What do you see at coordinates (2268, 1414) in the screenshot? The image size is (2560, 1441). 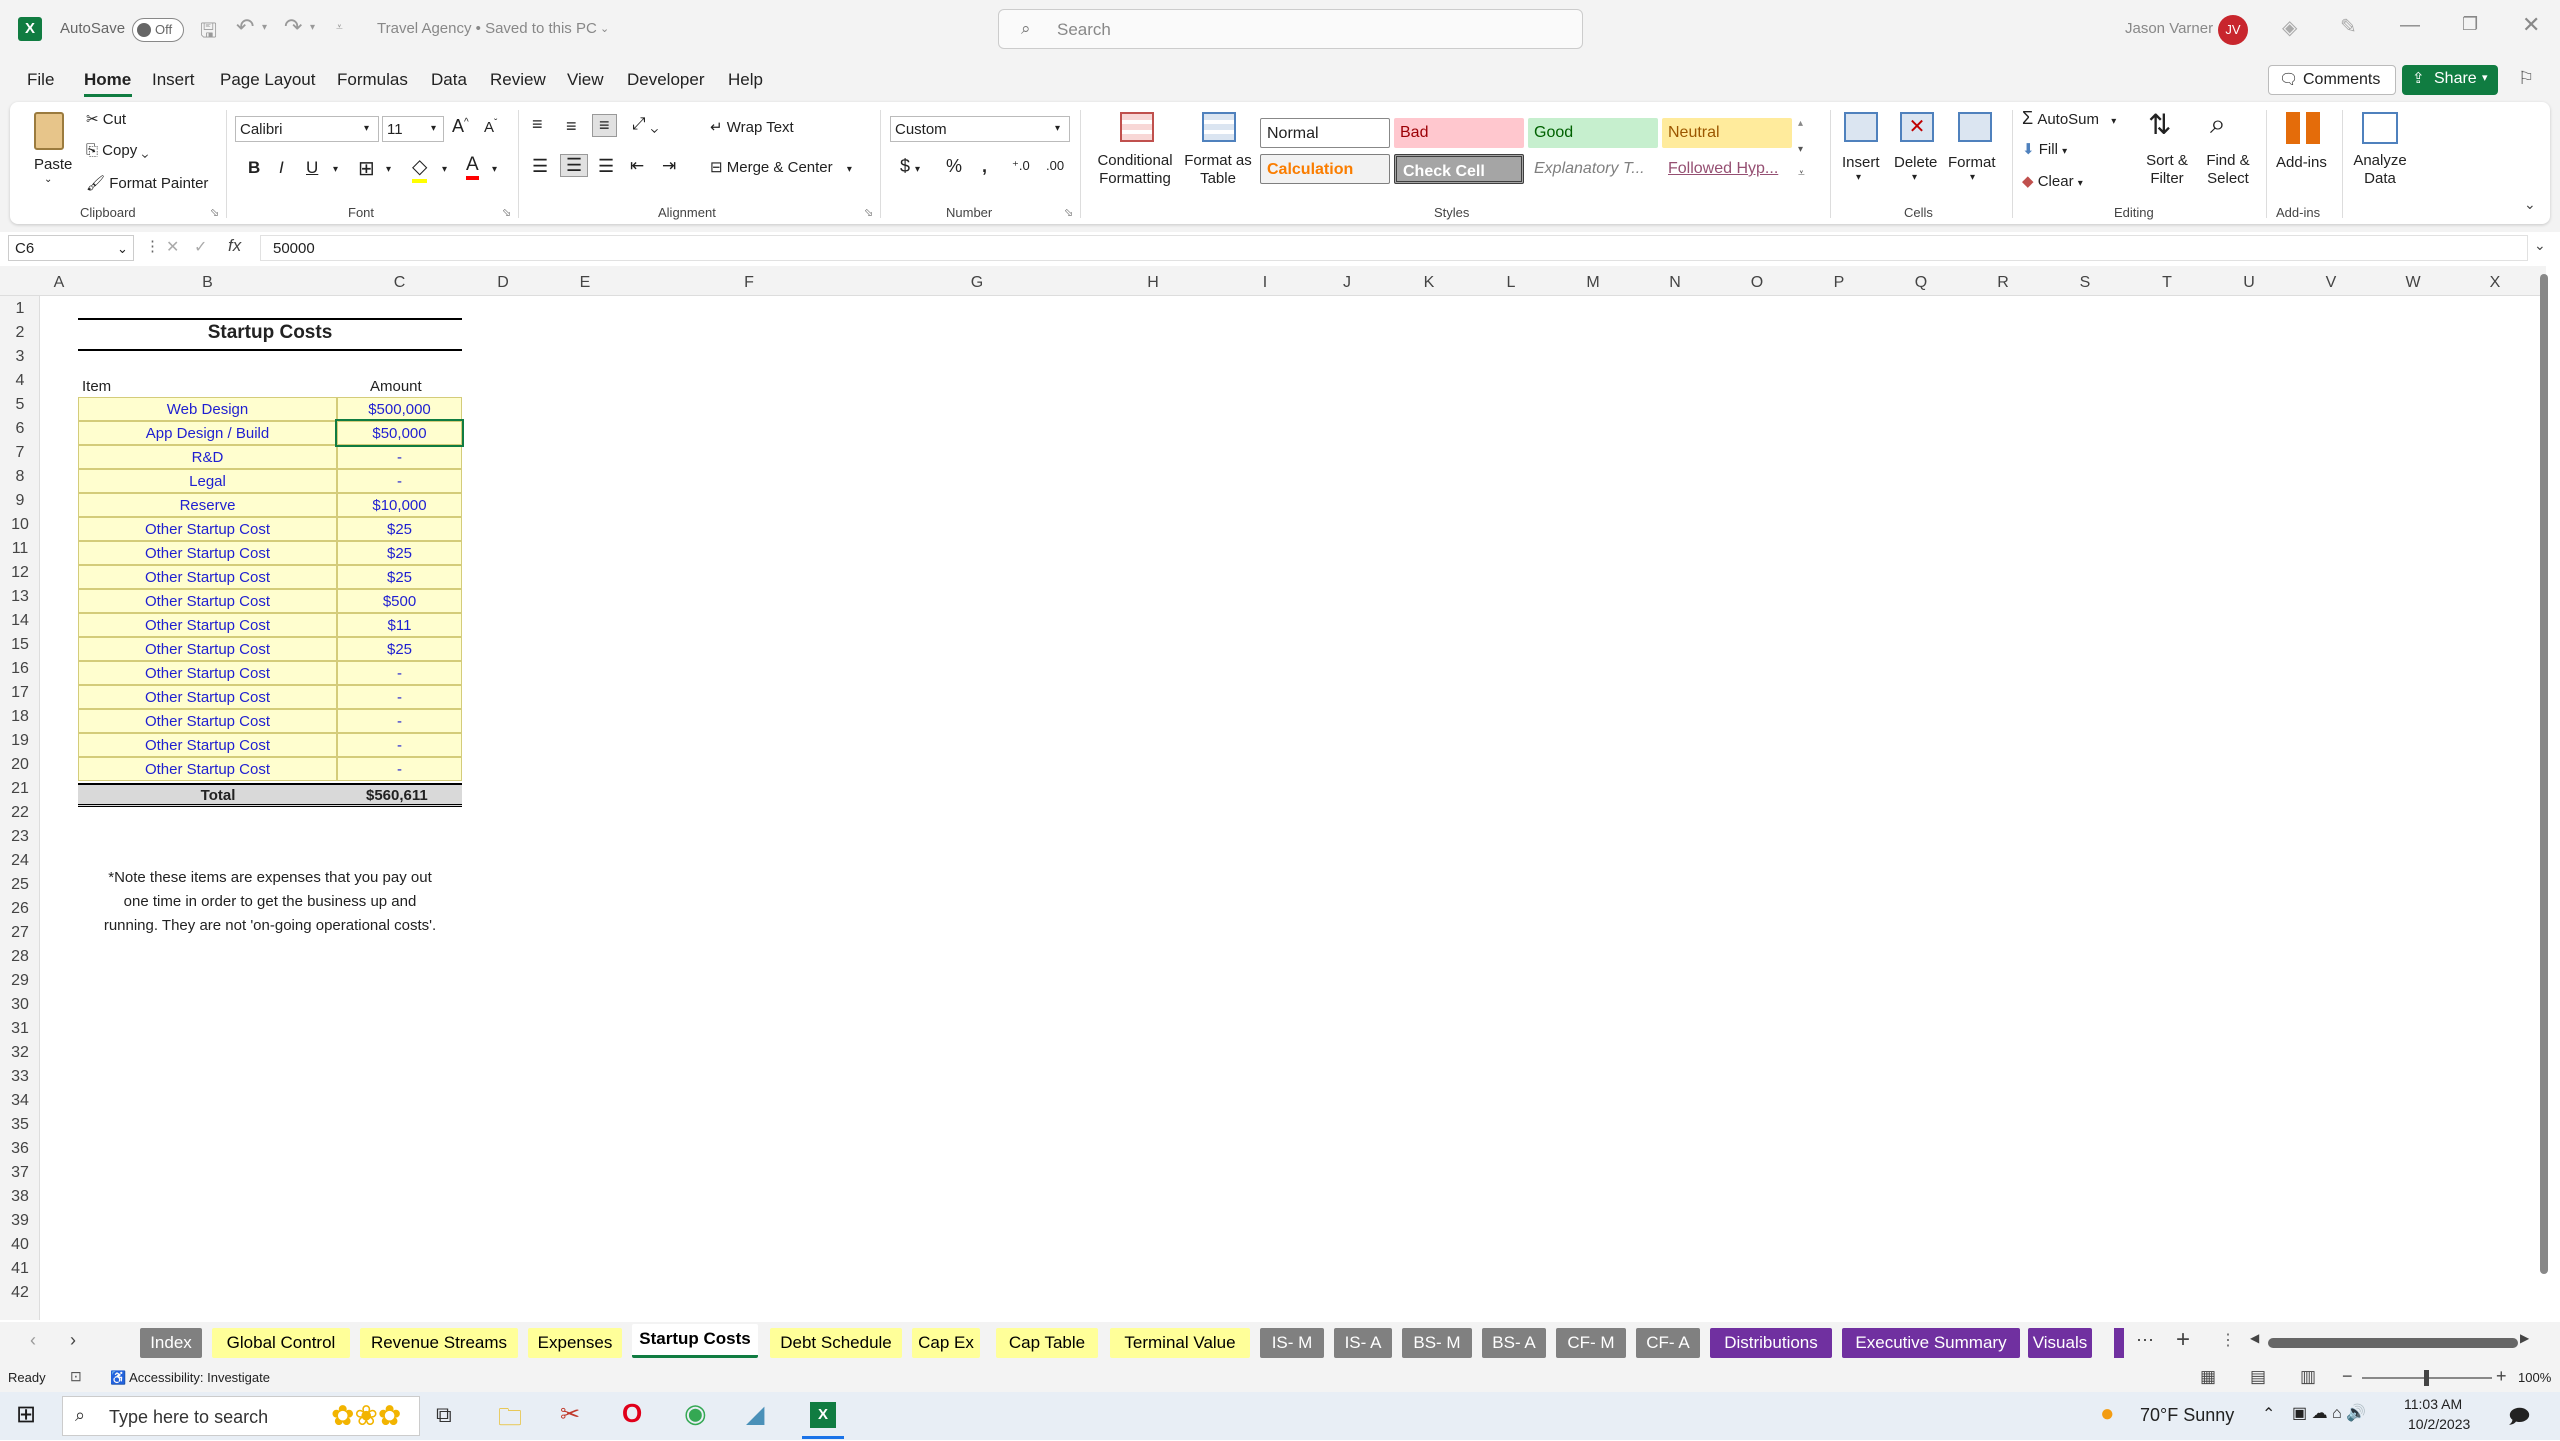 I see `tray-chevron-icon: ⌃` at bounding box center [2268, 1414].